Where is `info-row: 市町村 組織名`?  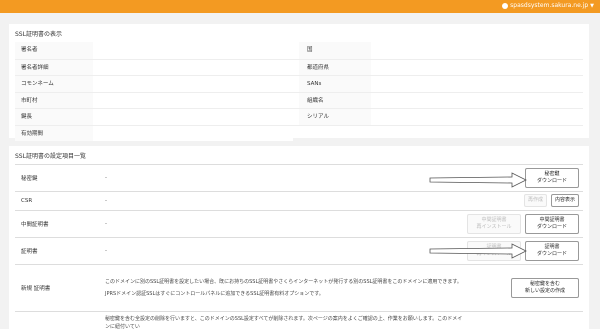 info-row: 市町村 組織名 is located at coordinates (299, 100).